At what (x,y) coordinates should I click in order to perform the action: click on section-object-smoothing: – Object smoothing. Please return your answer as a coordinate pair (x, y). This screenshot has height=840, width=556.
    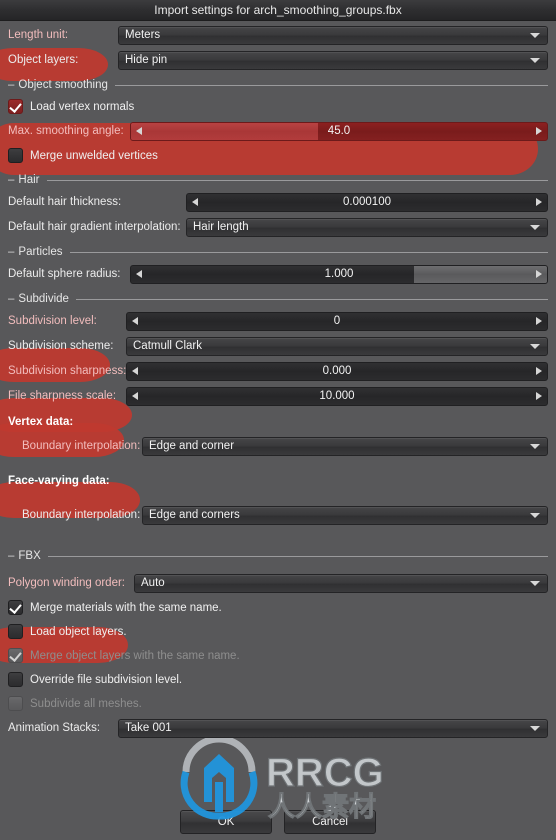
    Looking at the image, I should click on (278, 85).